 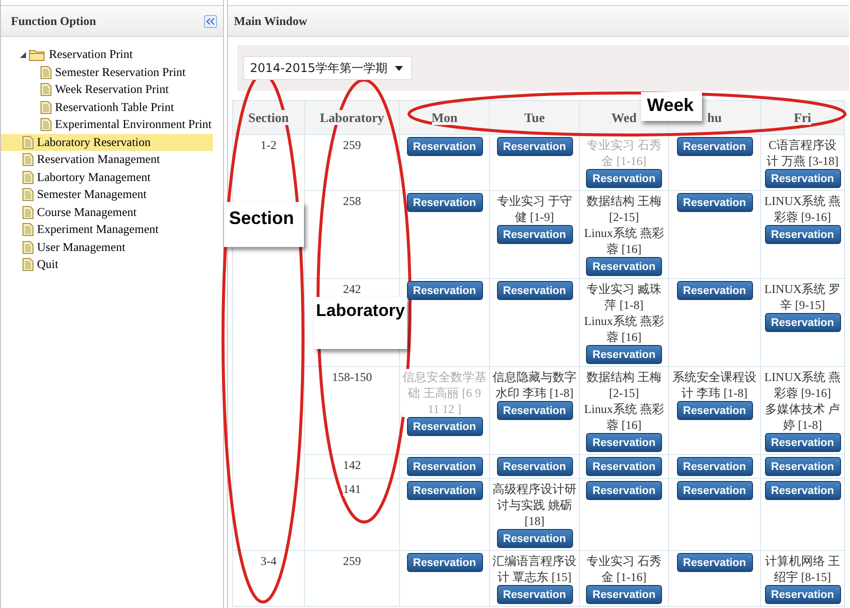 What do you see at coordinates (264, 224) in the screenshot?
I see `callout-label: Section` at bounding box center [264, 224].